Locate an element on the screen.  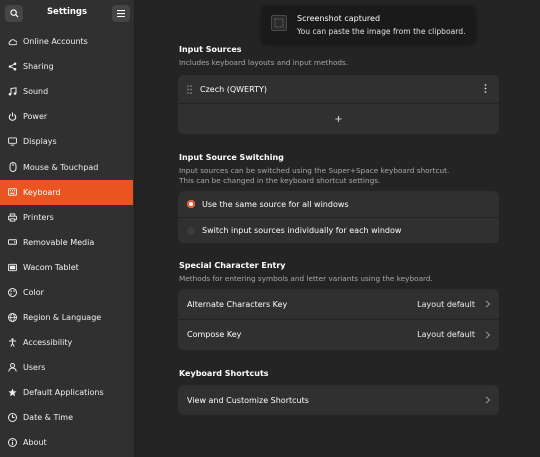
sidebar-item-displays: Displays is located at coordinates (67, 141).